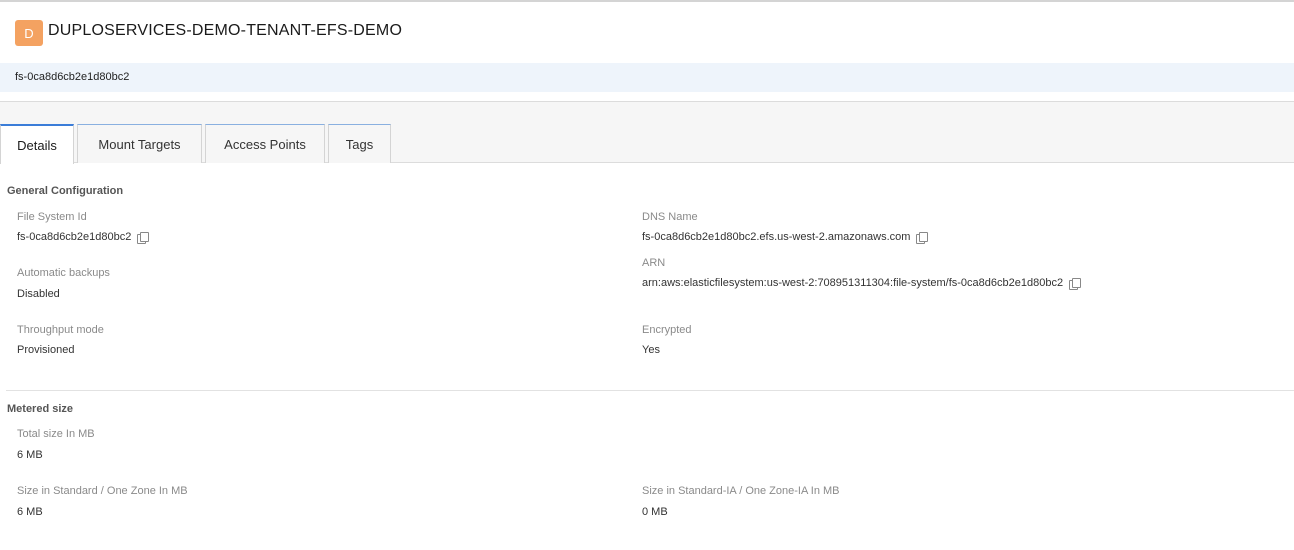 The width and height of the screenshot is (1294, 550). What do you see at coordinates (647, 77) in the screenshot?
I see `resource-id-bar: fs-0ca8d6cb2e1d80bc2` at bounding box center [647, 77].